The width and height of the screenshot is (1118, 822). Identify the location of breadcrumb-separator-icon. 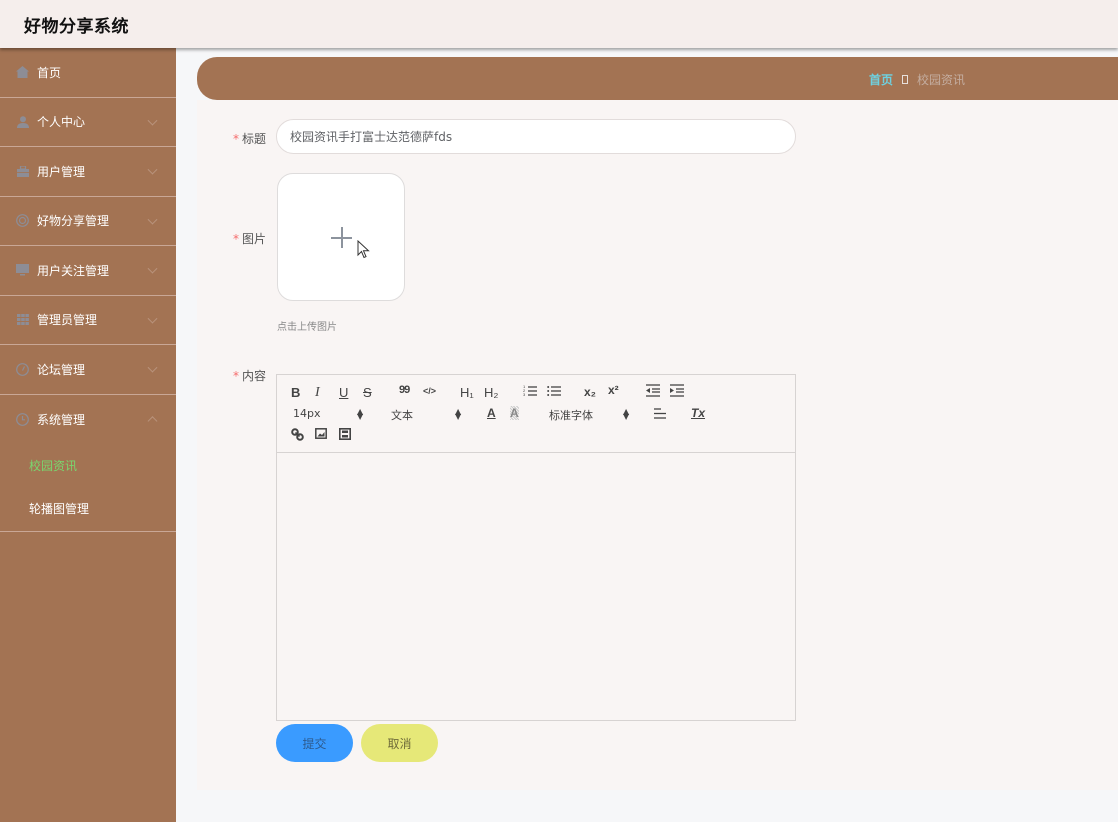
(904, 79).